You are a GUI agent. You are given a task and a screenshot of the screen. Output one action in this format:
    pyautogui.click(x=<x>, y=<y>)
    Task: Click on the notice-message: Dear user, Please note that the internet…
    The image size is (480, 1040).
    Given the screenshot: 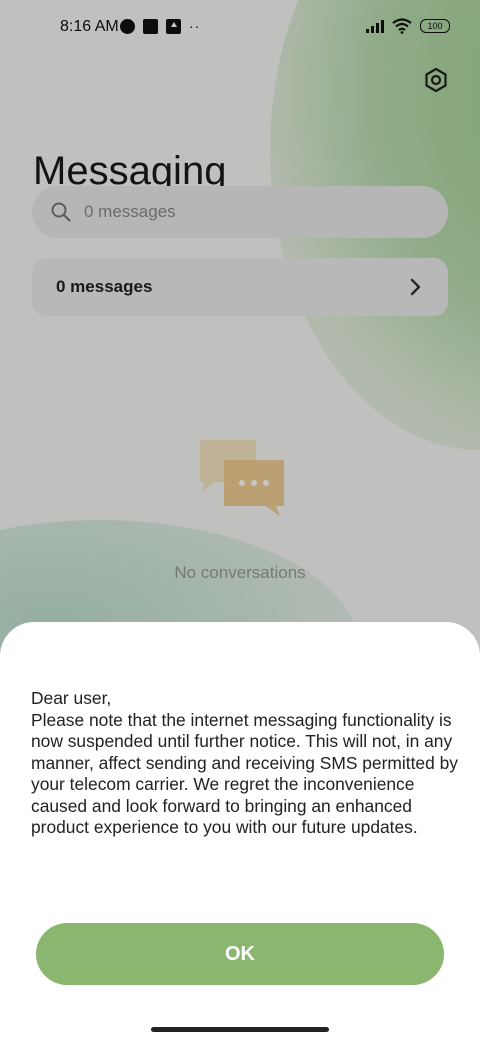 What is the action you would take?
    pyautogui.click(x=244, y=762)
    